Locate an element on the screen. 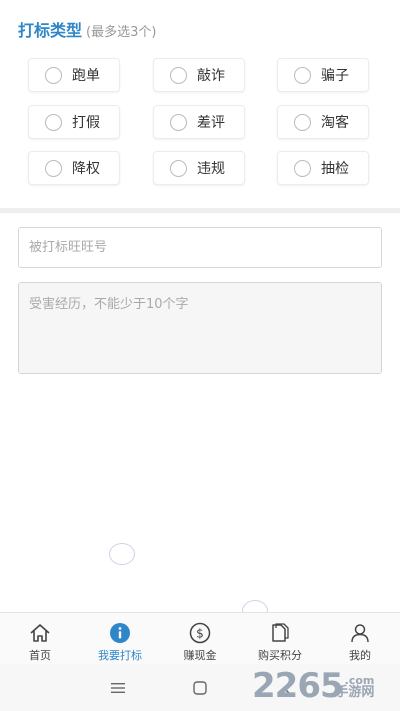  menu-icon is located at coordinates (118, 688).